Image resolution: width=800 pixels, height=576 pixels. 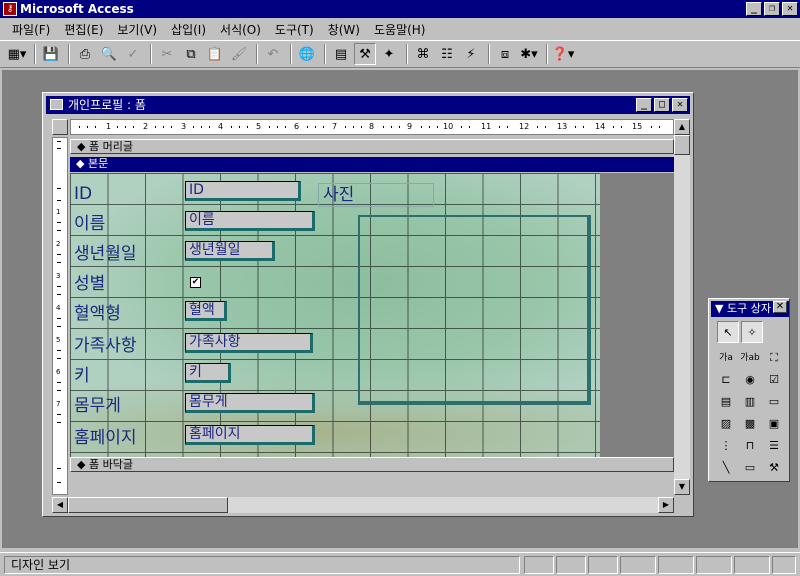 What do you see at coordinates (728, 332) in the screenshot?
I see `select-objects-icon: ↖` at bounding box center [728, 332].